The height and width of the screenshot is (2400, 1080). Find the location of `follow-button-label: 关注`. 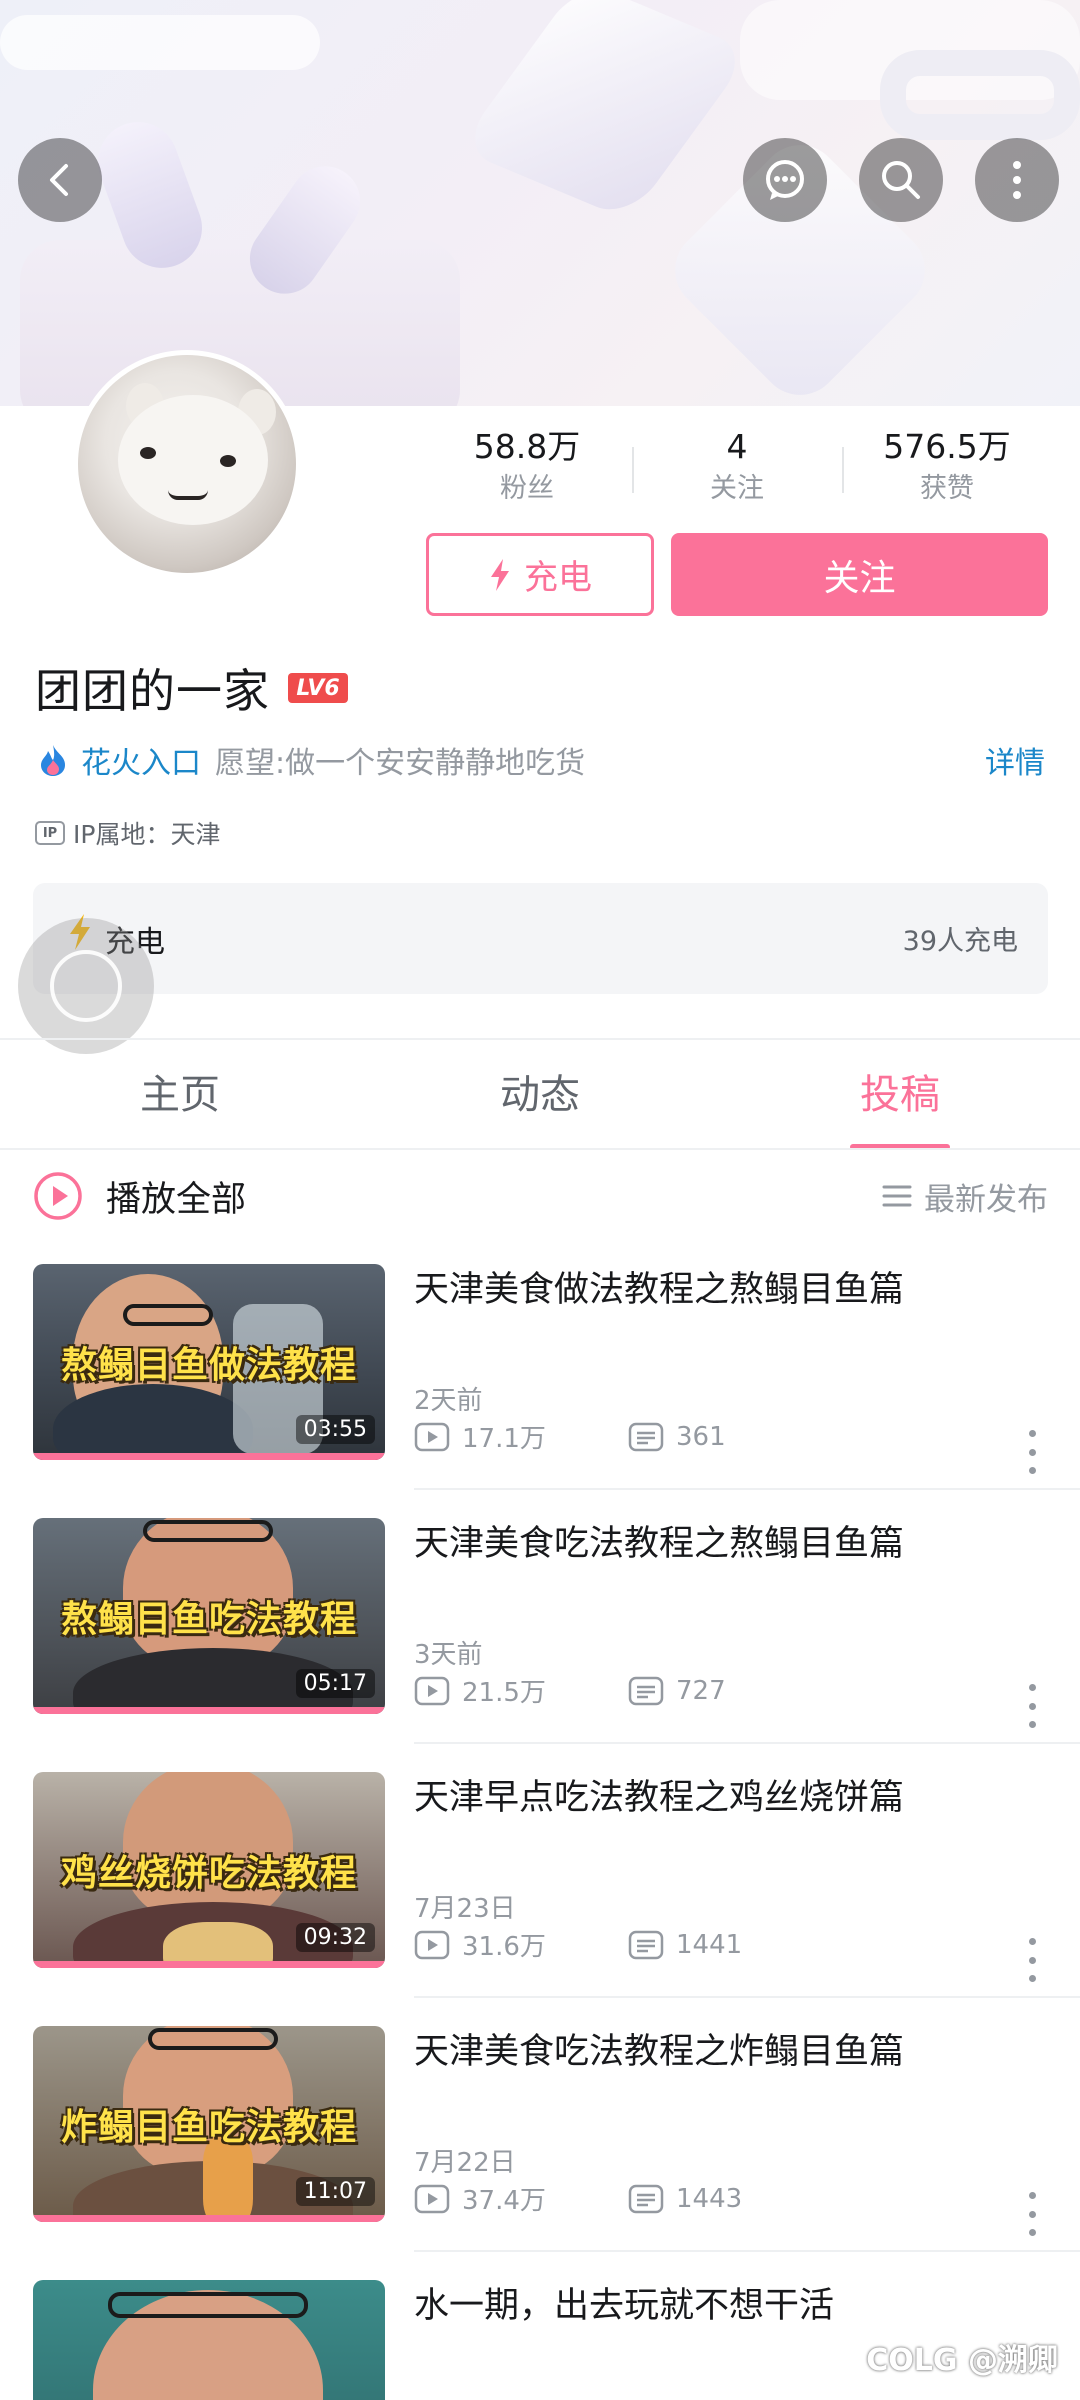

follow-button-label: 关注 is located at coordinates (859, 578).